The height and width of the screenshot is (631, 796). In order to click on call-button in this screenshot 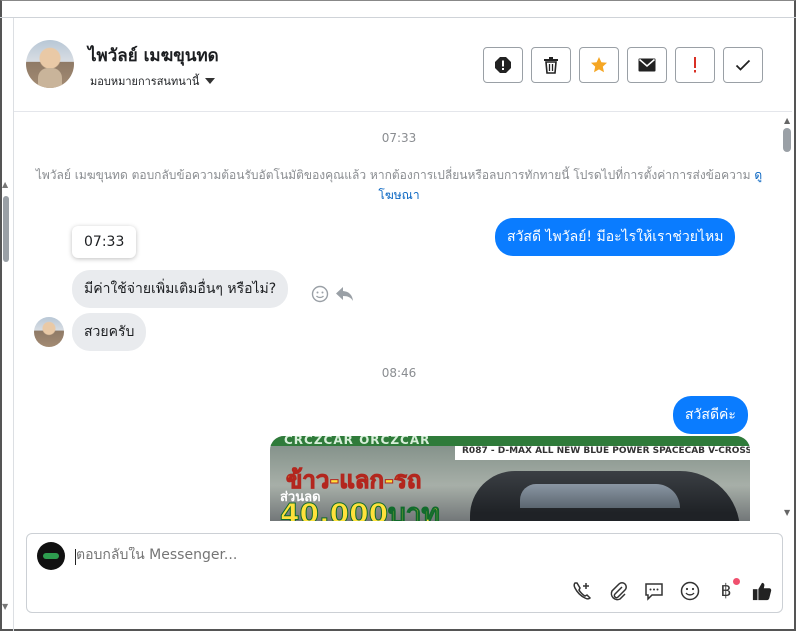, I will do `click(582, 591)`.